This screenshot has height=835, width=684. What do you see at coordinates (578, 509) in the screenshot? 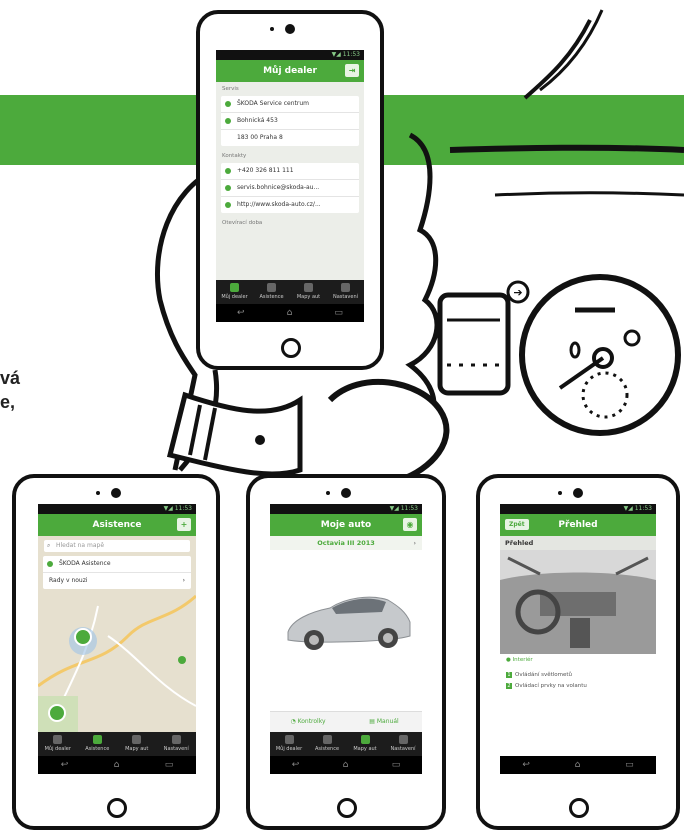
I see `status-bar: ▼◢ 11:53` at bounding box center [578, 509].